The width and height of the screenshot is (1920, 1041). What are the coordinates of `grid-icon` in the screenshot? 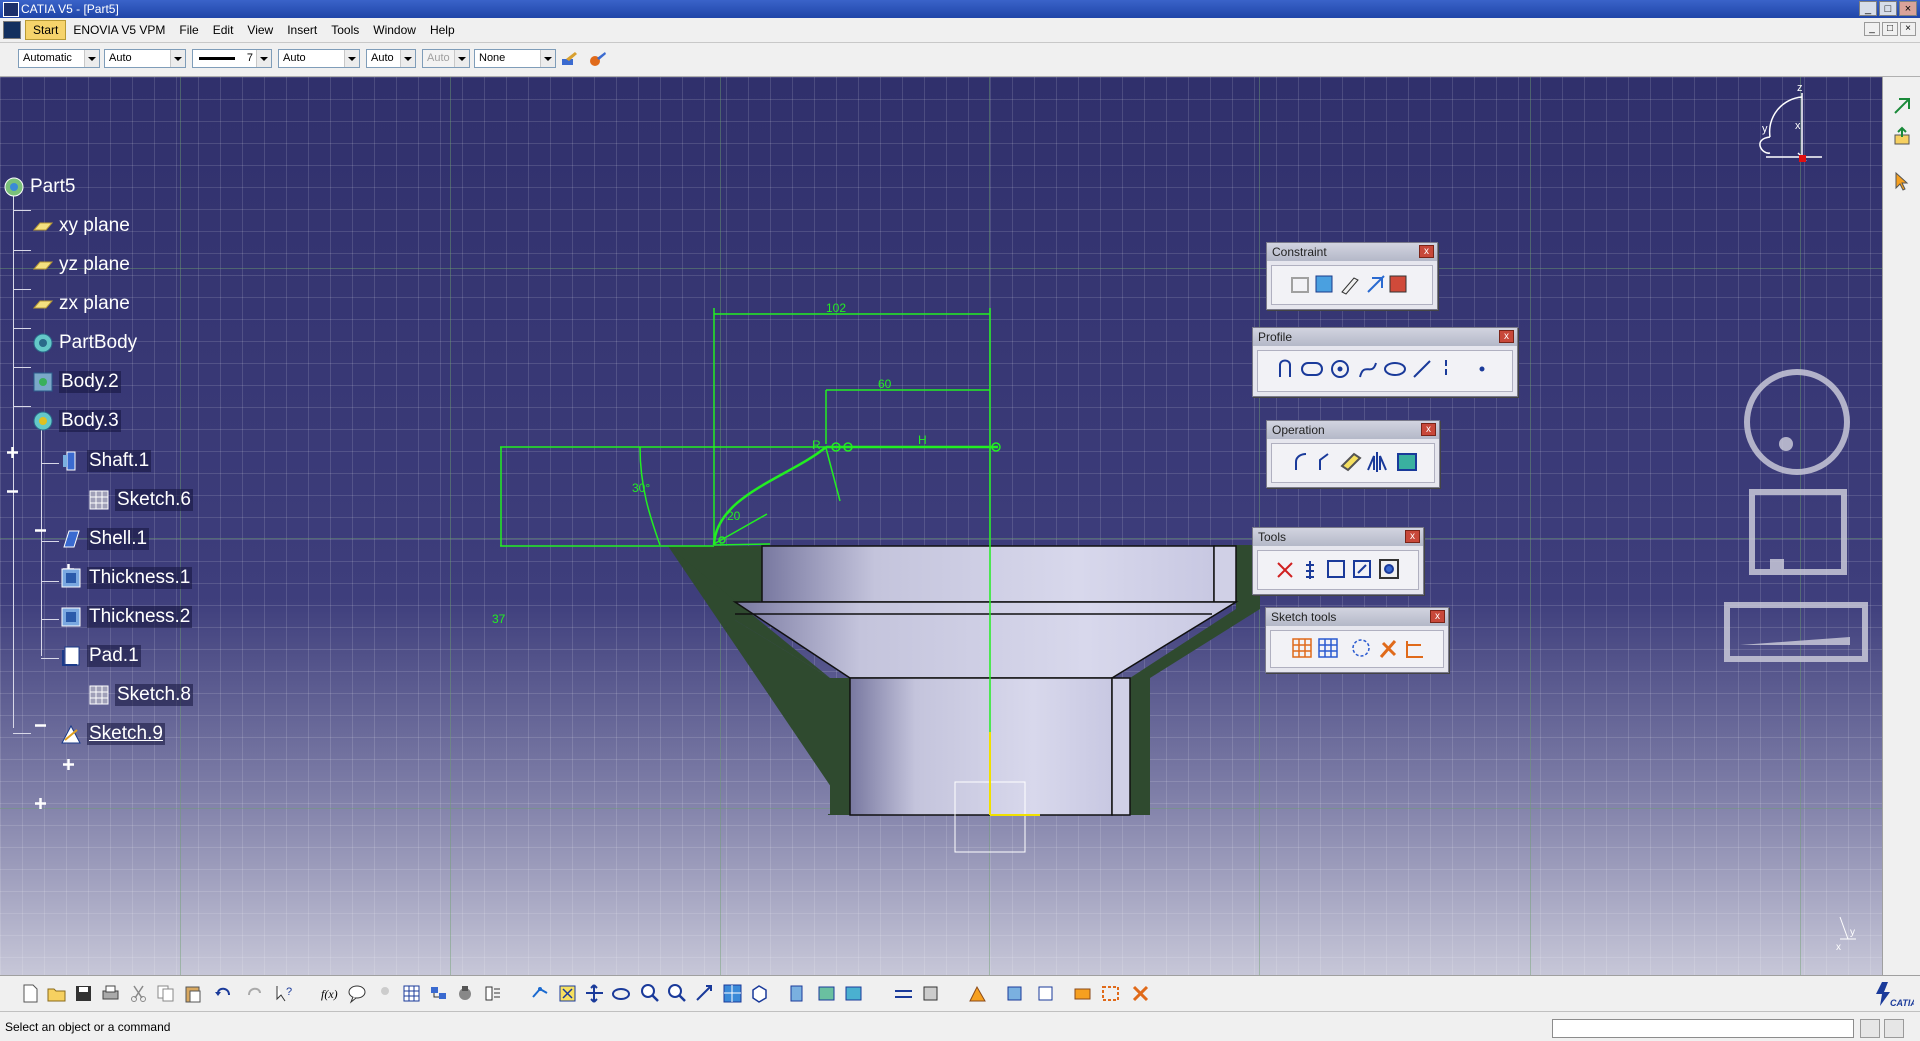 It's located at (1302, 648).